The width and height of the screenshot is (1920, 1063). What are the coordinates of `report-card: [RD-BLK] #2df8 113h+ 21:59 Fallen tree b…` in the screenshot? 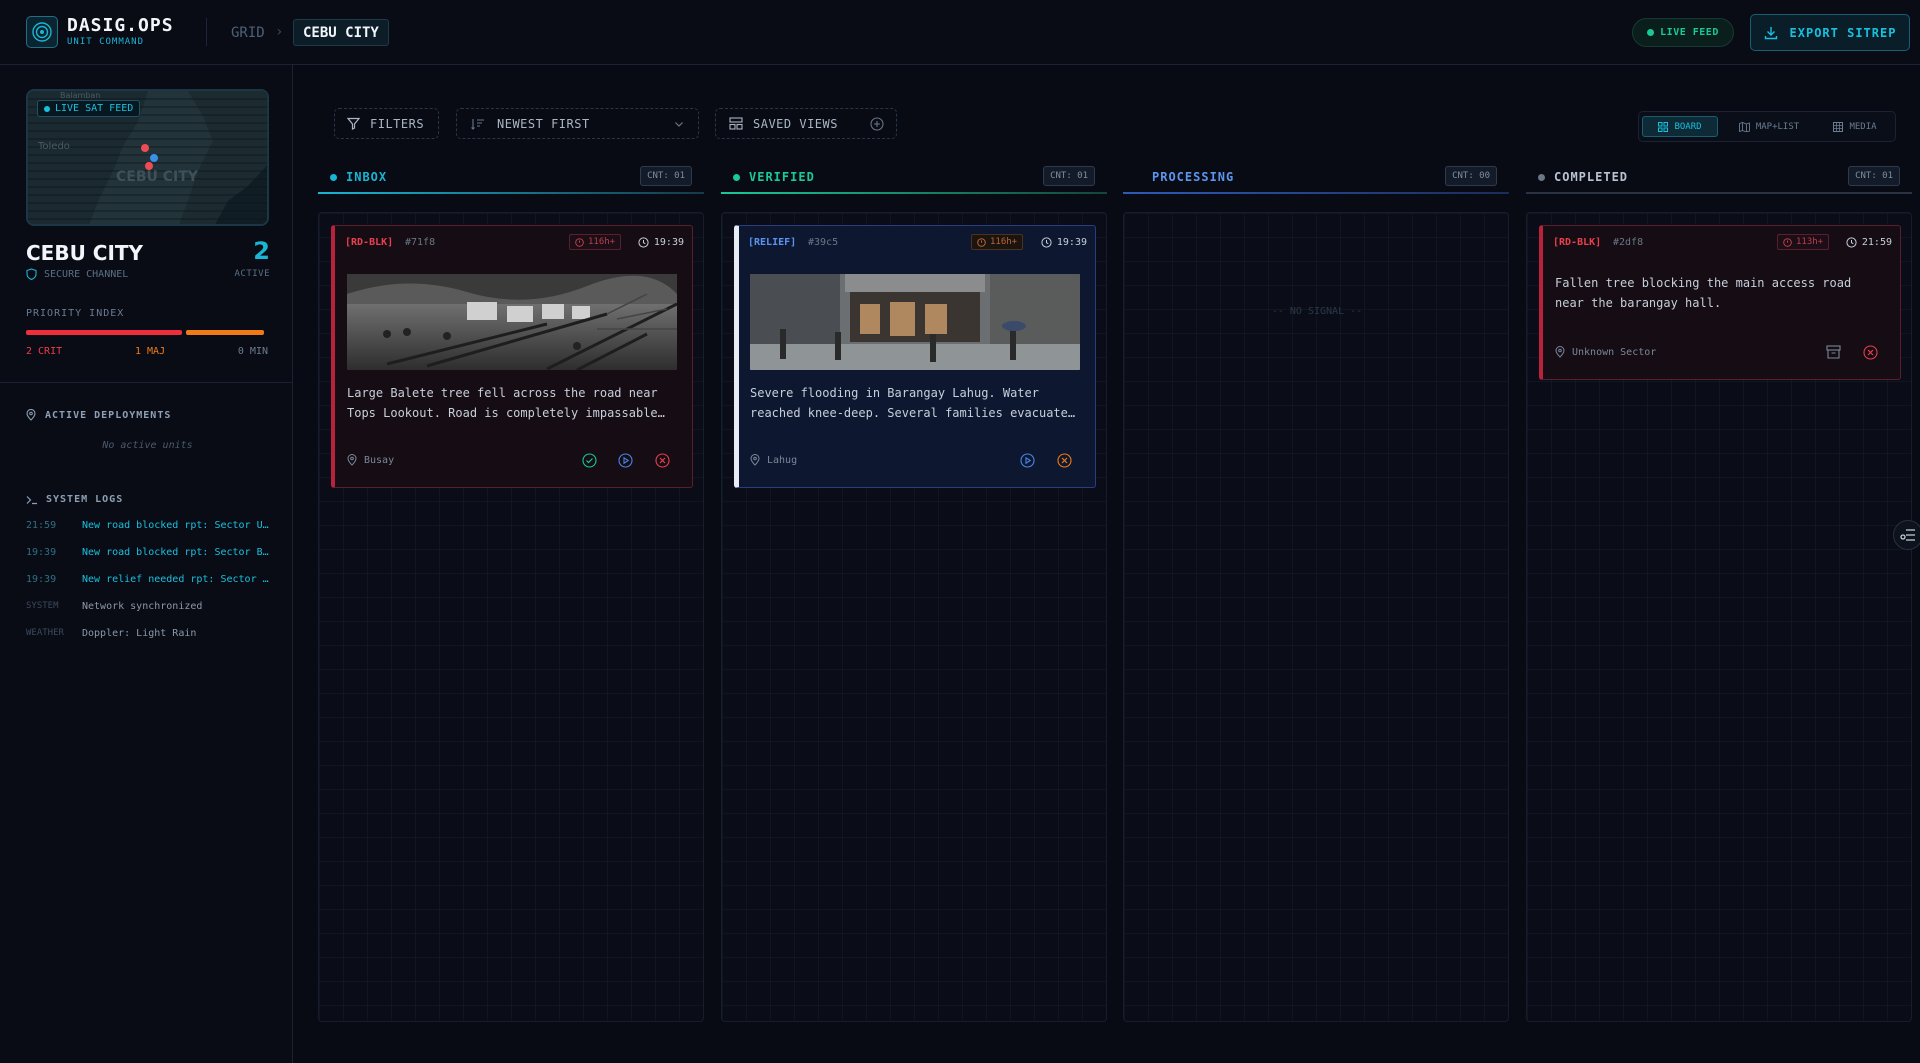 It's located at (1720, 302).